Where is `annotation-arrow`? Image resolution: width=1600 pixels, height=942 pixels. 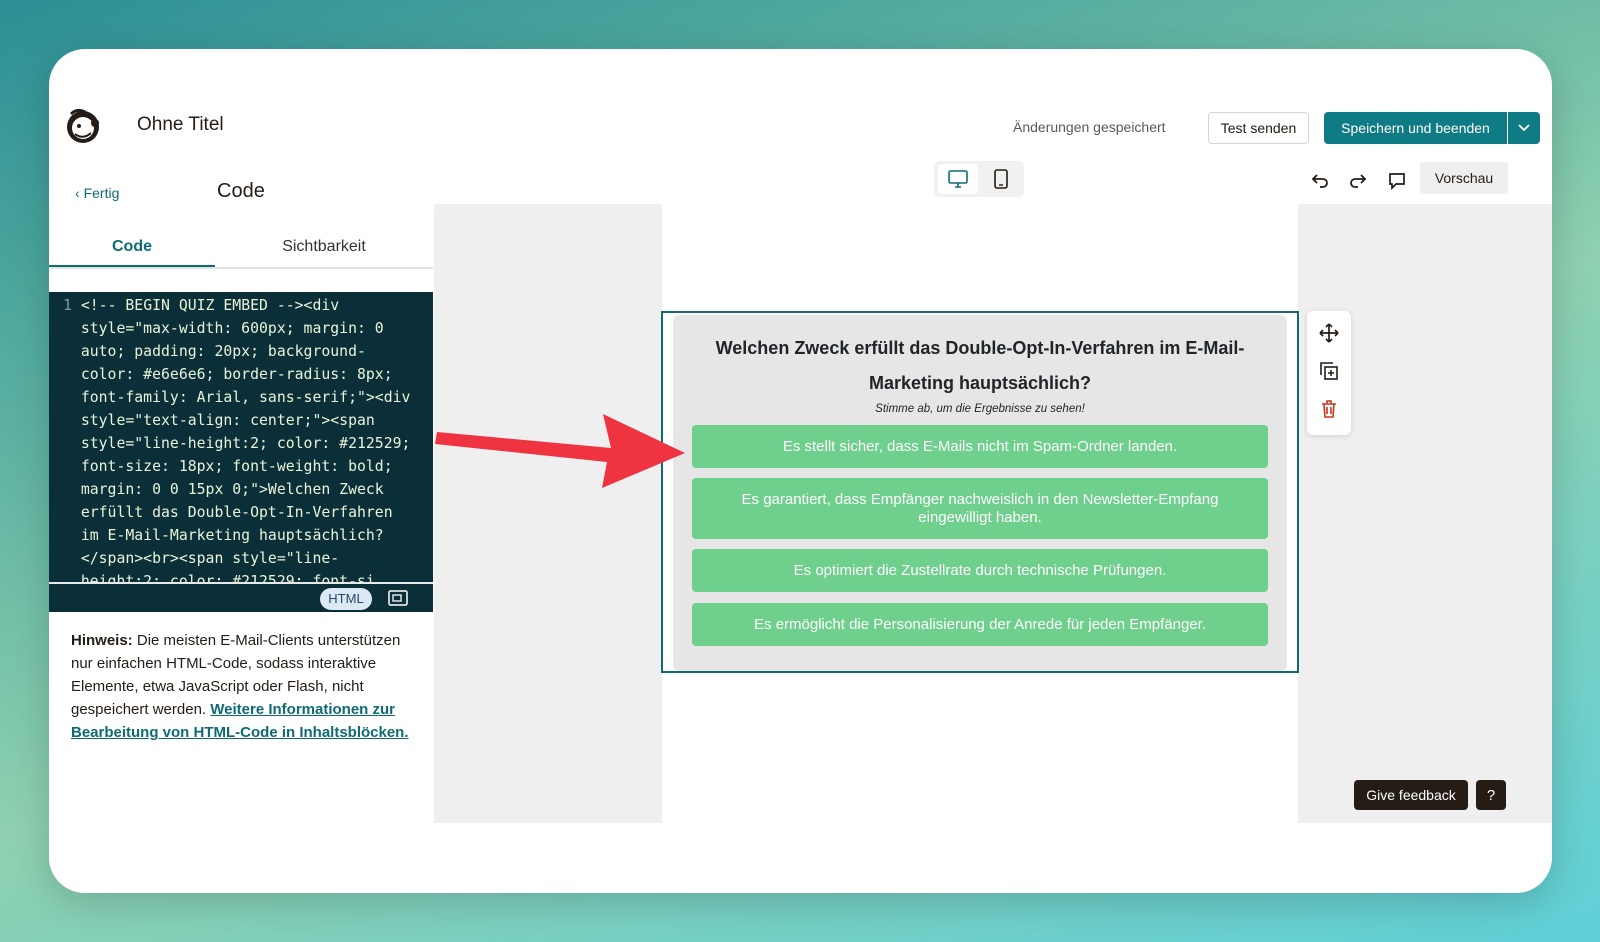 annotation-arrow is located at coordinates (560, 451).